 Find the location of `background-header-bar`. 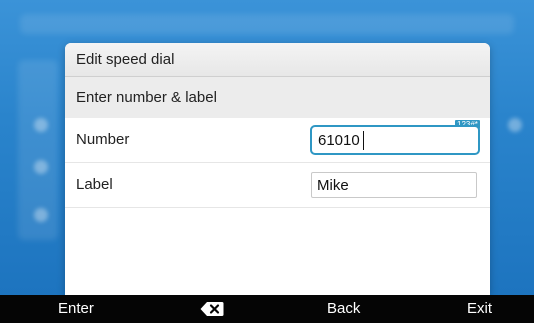

background-header-bar is located at coordinates (267, 24).